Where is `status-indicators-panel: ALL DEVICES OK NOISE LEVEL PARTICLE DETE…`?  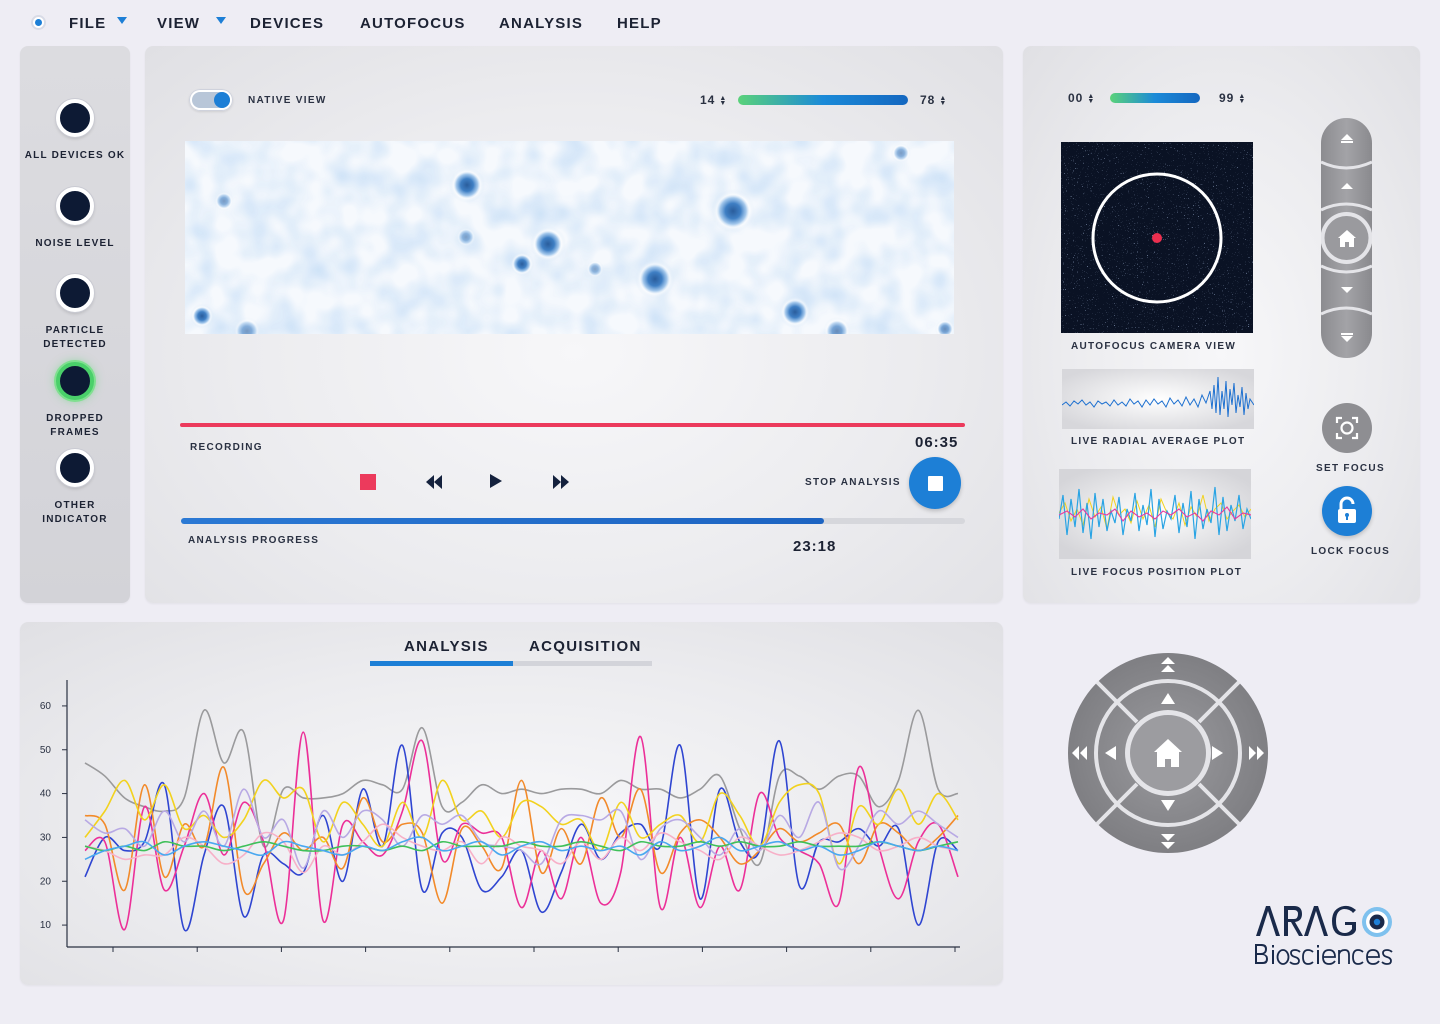
status-indicators-panel: ALL DEVICES OK NOISE LEVEL PARTICLE DETE… is located at coordinates (75, 324).